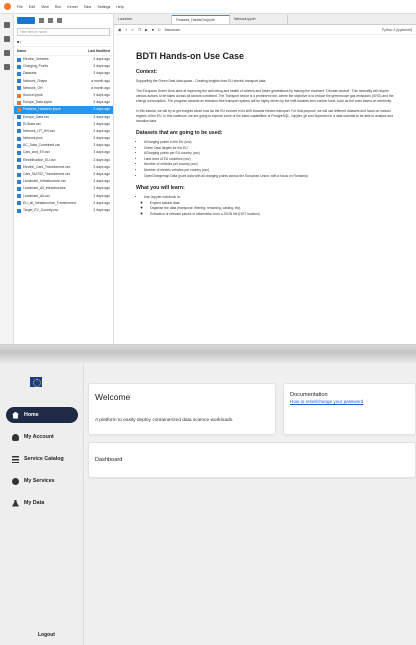 The width and height of the screenshot is (416, 645). I want to click on file-row: Features_Handson.ipynb 3 days ago, so click(63, 110).